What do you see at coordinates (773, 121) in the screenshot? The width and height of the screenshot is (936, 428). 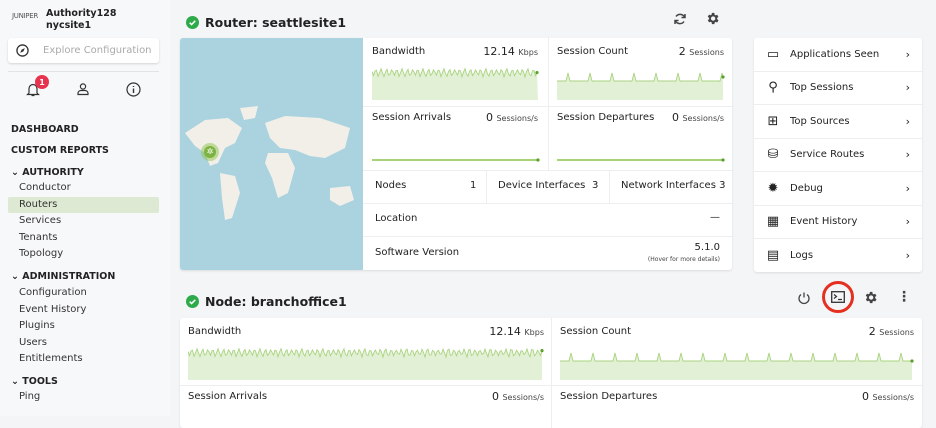 I see `top-sources-icon: ⊞` at bounding box center [773, 121].